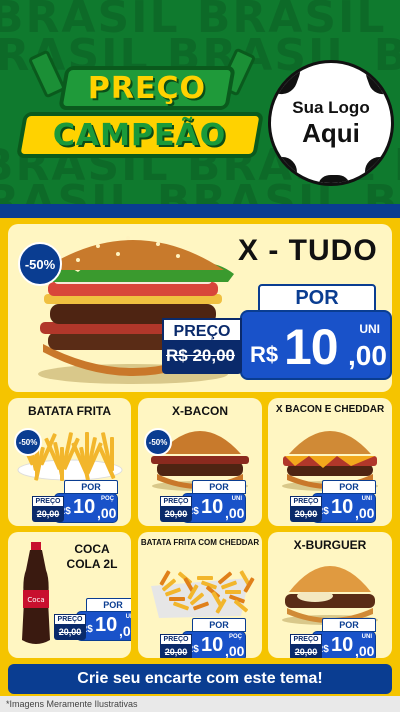  Describe the element at coordinates (331, 107) in the screenshot. I see `logo-text-1: Sua Logo` at that location.